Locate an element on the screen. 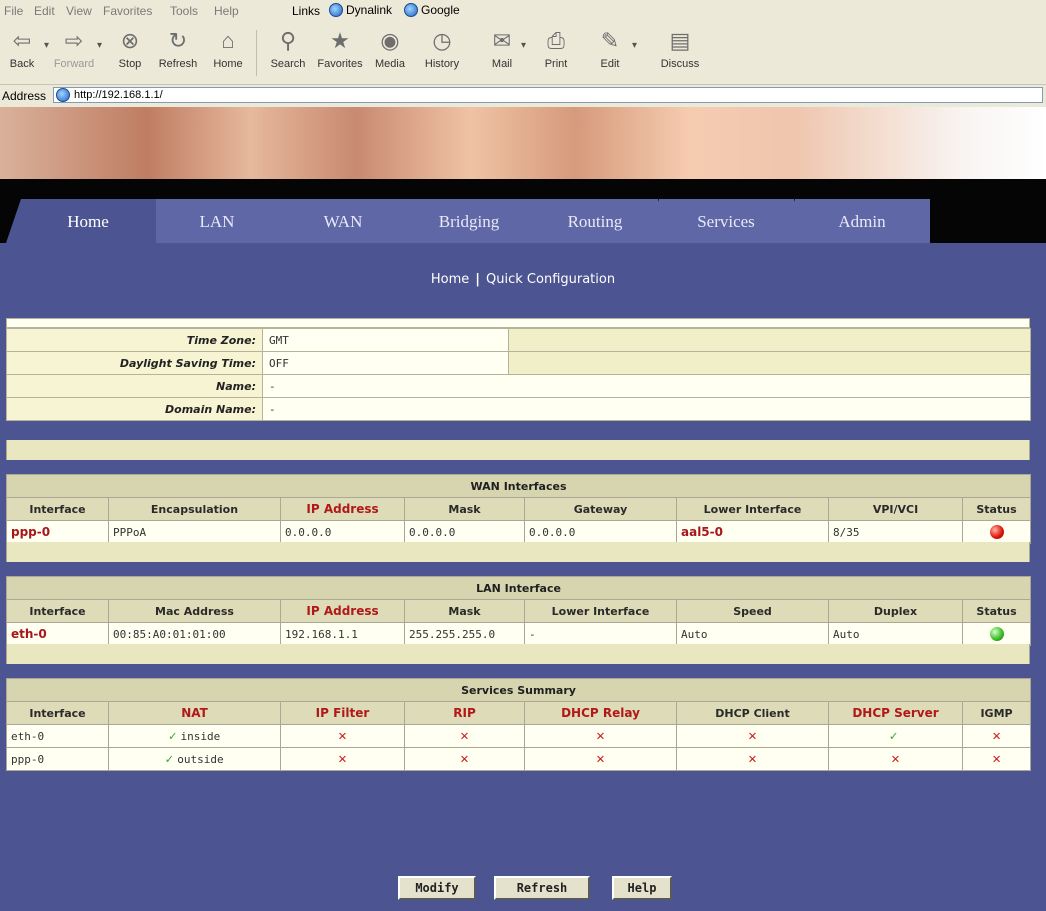  address-input: http://192.168.1.1/ is located at coordinates (548, 95).